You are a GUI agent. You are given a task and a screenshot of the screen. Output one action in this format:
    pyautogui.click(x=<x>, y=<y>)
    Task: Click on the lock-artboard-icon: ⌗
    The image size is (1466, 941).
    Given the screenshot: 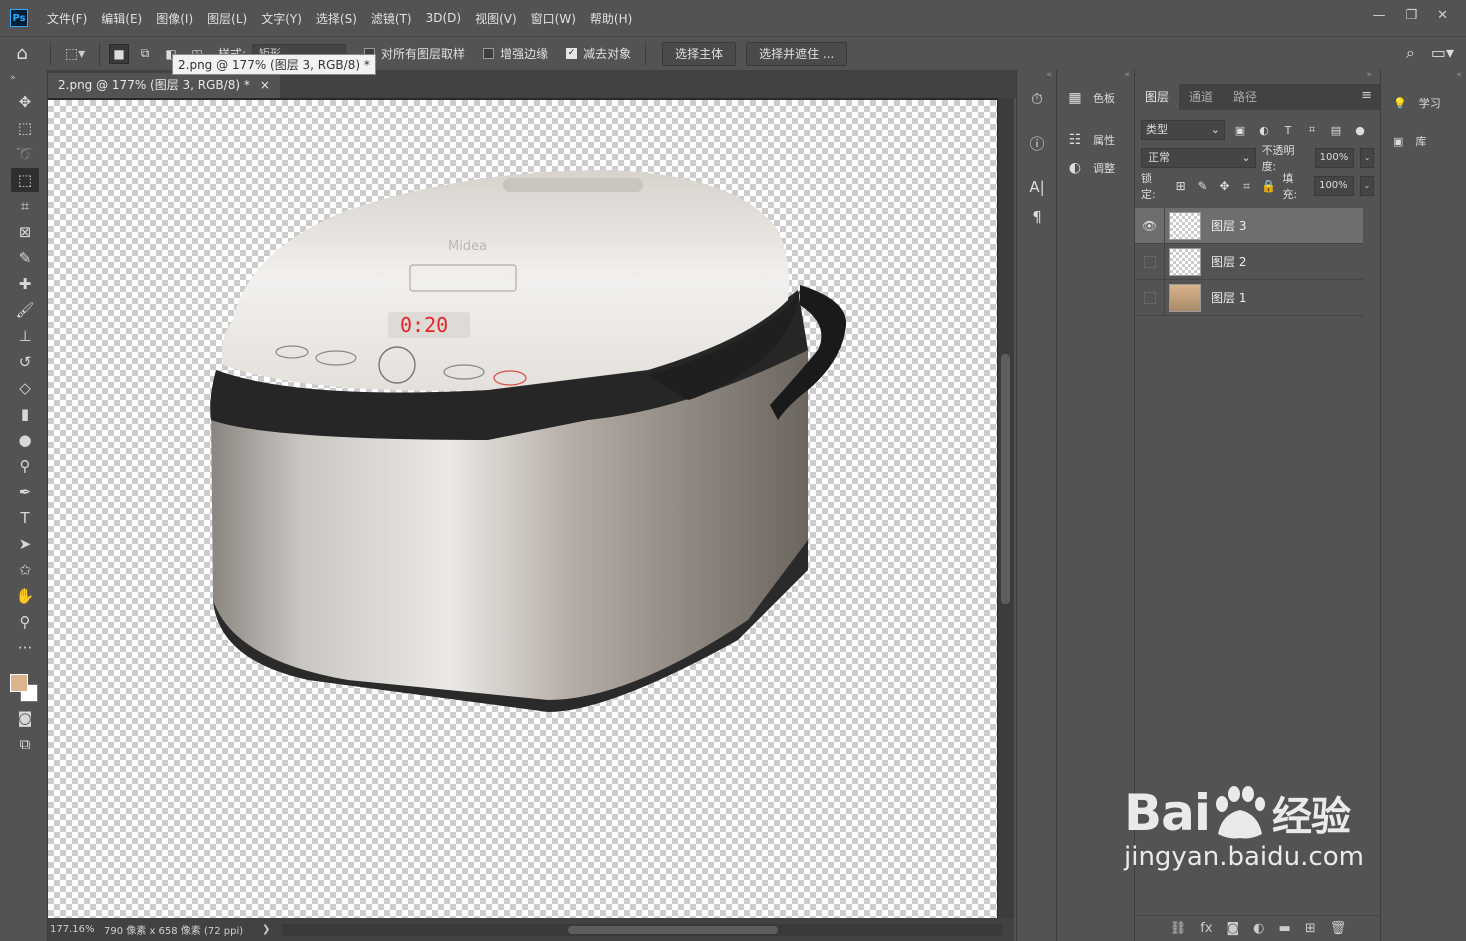 What is the action you would take?
    pyautogui.click(x=1247, y=186)
    